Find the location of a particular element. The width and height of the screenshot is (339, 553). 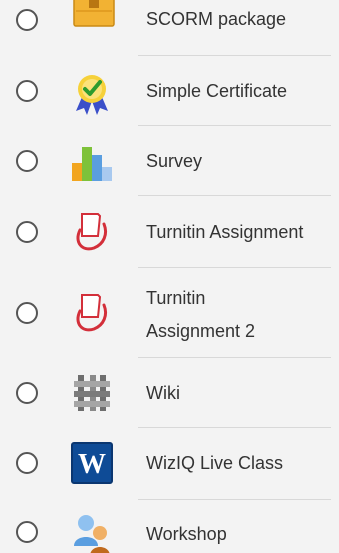

wiki-icon is located at coordinates (92, 393).